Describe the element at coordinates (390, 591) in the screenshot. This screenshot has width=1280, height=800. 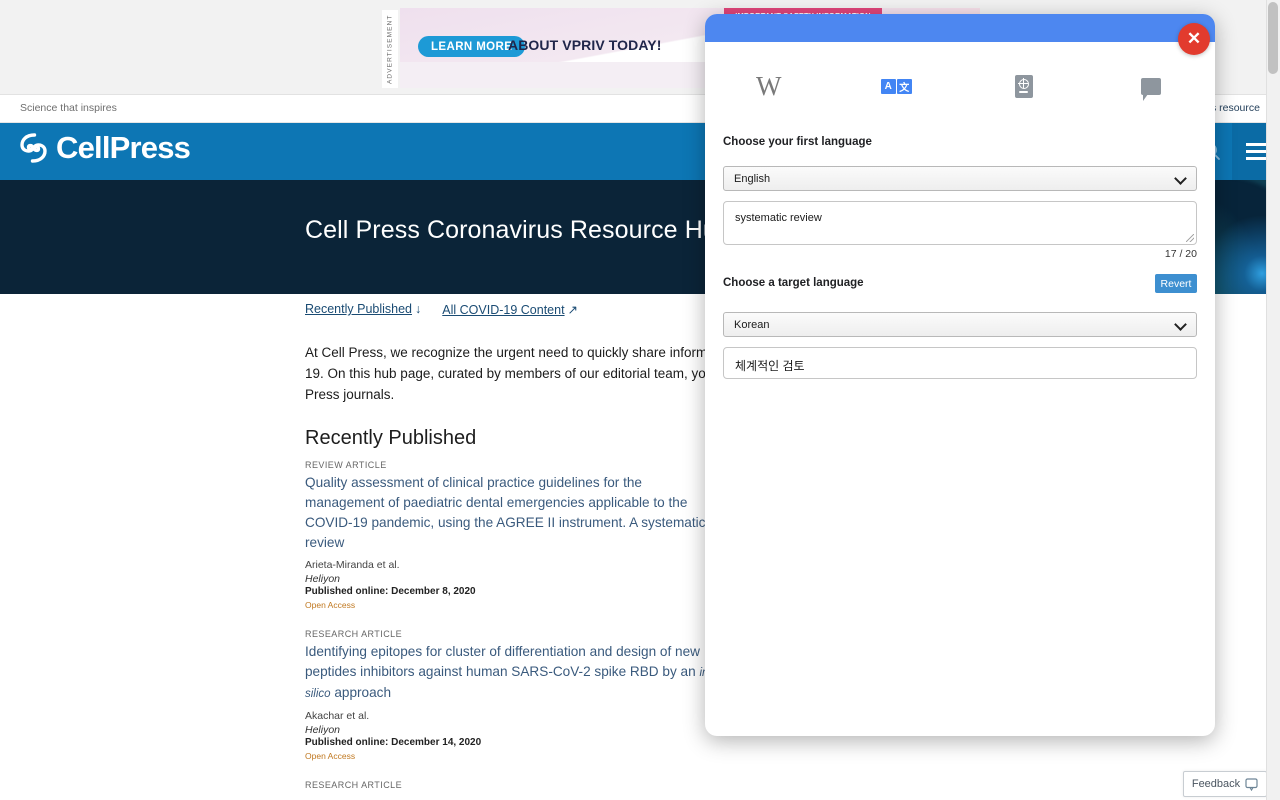
I see `article-published-date: Published online: December 8, 2020` at that location.